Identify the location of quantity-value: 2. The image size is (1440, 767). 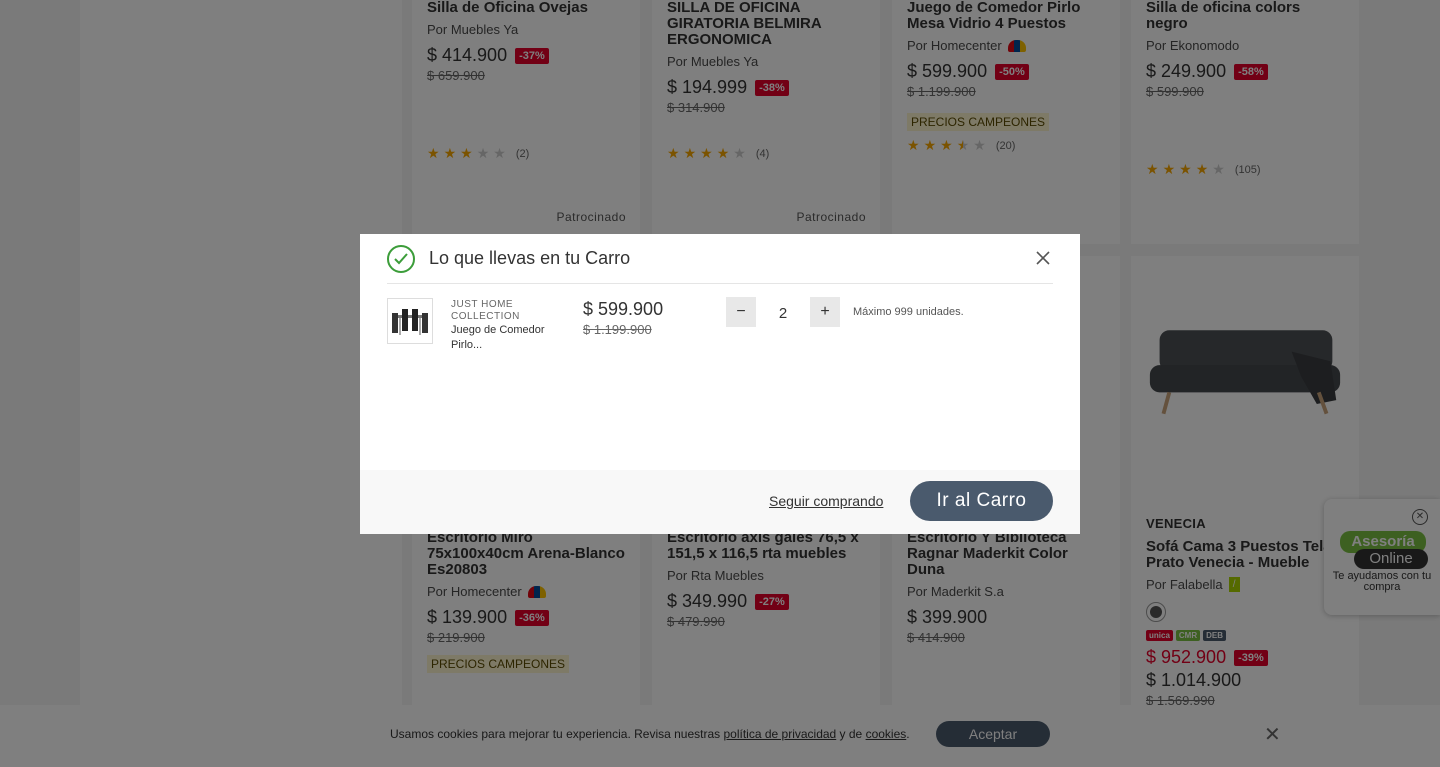
(783, 312).